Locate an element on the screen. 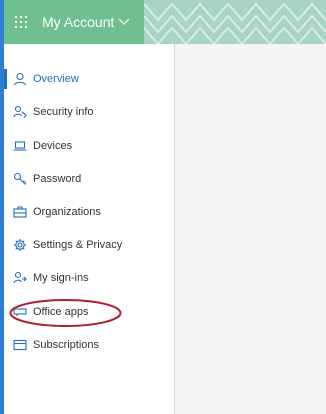 Image resolution: width=326 pixels, height=414 pixels. sidebar-item-office-apps: Office apps is located at coordinates (89, 312).